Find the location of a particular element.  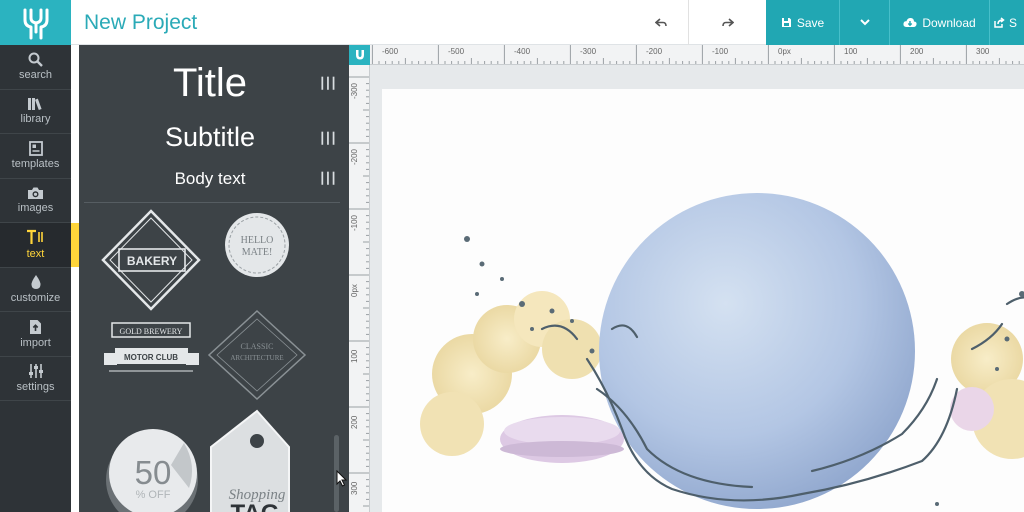

sidebar-item-templates: templates is located at coordinates (35, 156).